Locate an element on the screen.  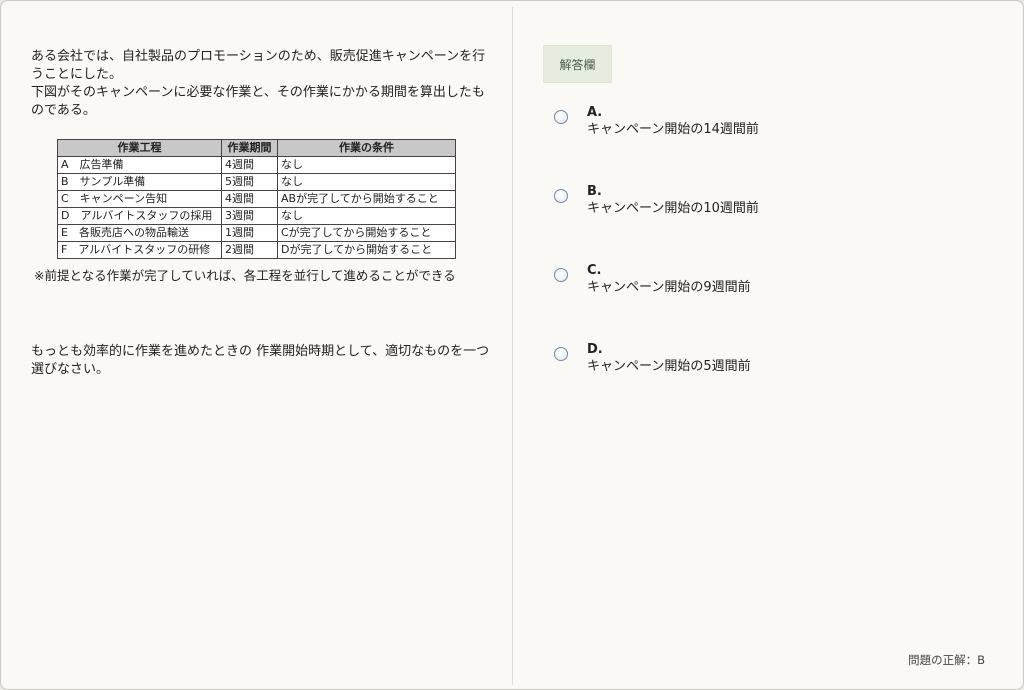
question-intro-2: 下図がそのキャンペーンに必要な作業と、その作業にかかる期間を算出したものである。 is located at coordinates (258, 101).